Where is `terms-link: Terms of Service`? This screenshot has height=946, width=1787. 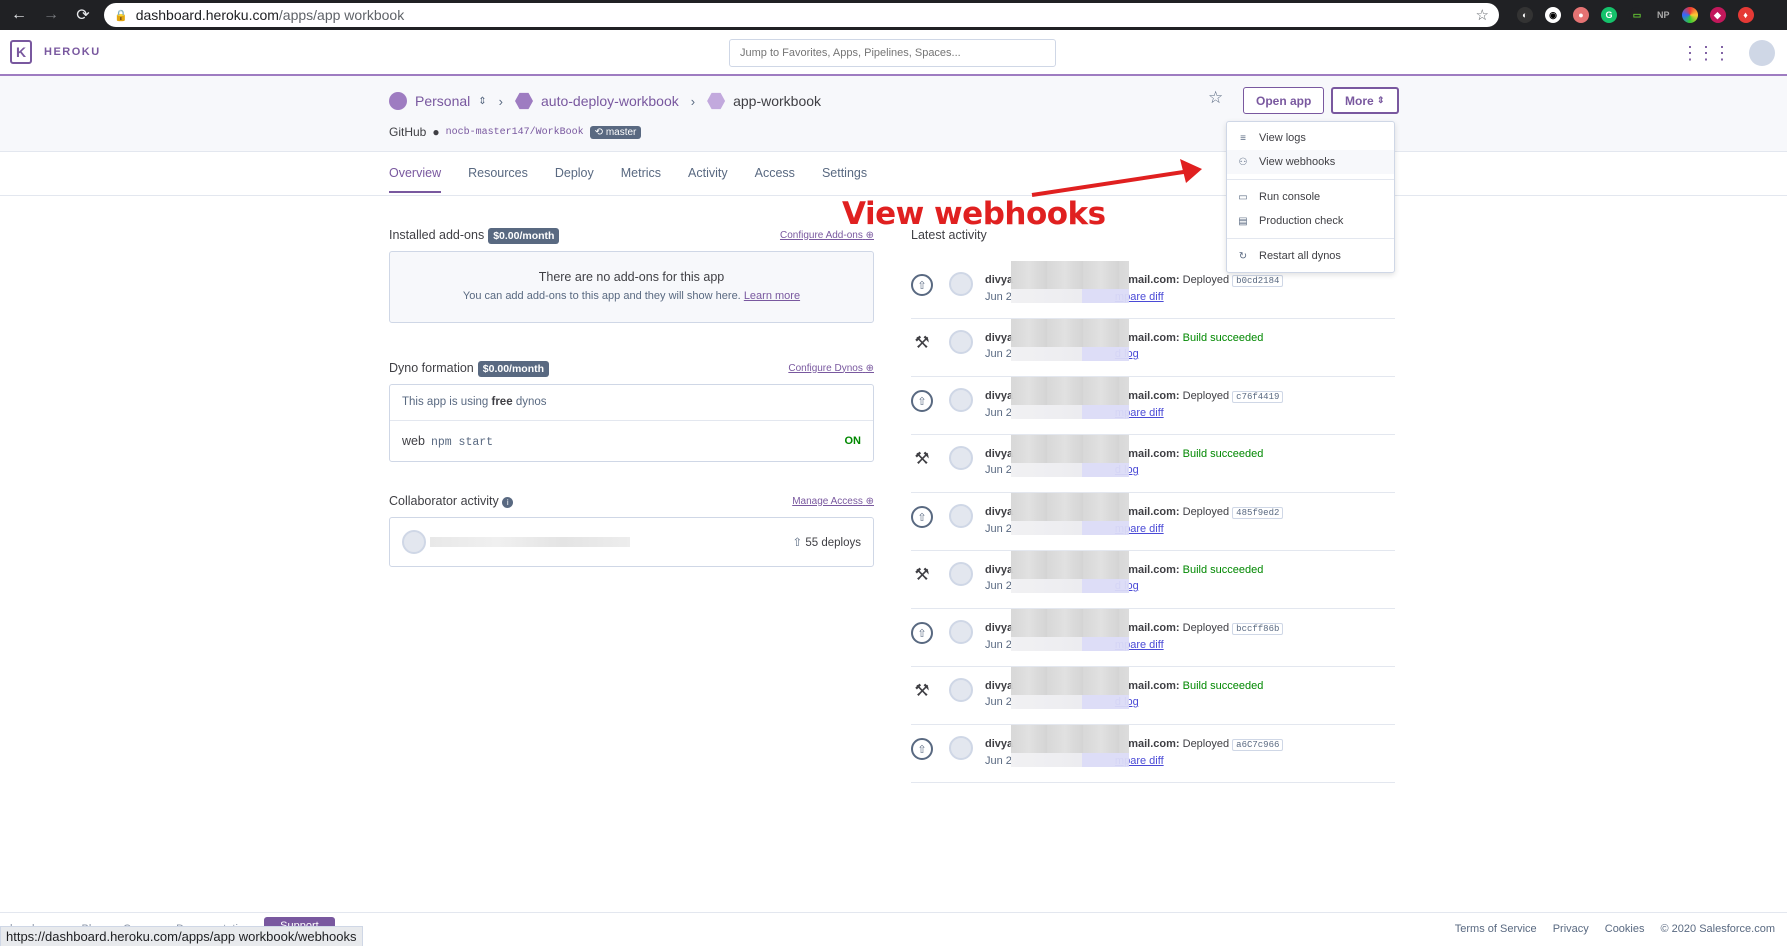 terms-link: Terms of Service is located at coordinates (1496, 929).